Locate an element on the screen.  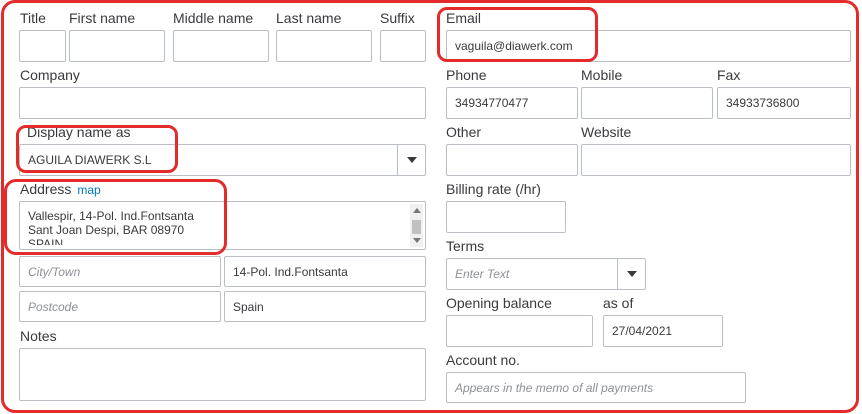
country-input: Spain is located at coordinates (325, 306).